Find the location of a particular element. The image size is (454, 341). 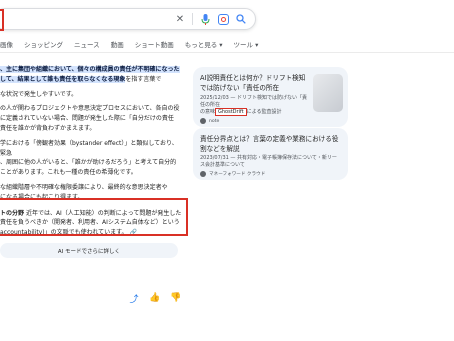

card-snippet-post: による監査設計 is located at coordinates (264, 112).